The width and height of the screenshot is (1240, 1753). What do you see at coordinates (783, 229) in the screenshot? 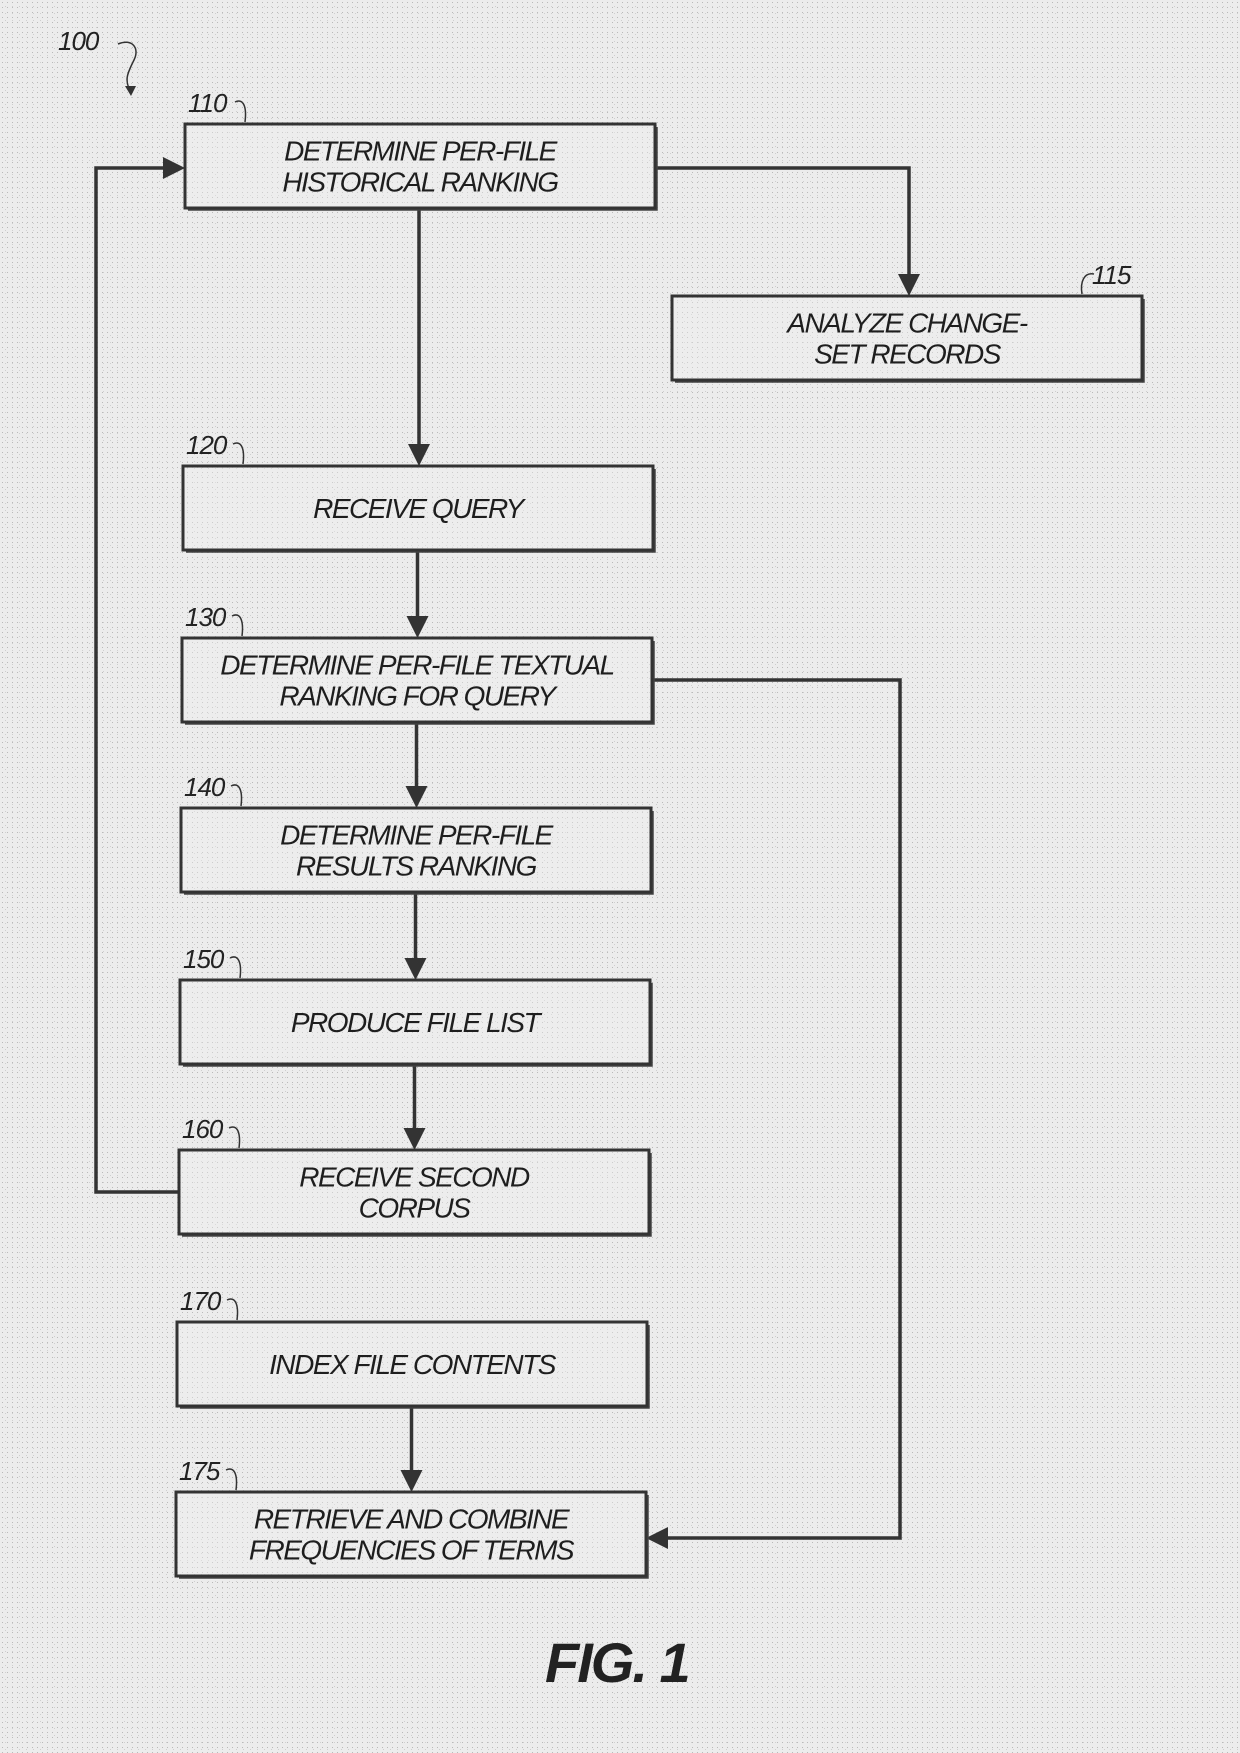
I see `connector-110-to-115-line` at bounding box center [783, 229].